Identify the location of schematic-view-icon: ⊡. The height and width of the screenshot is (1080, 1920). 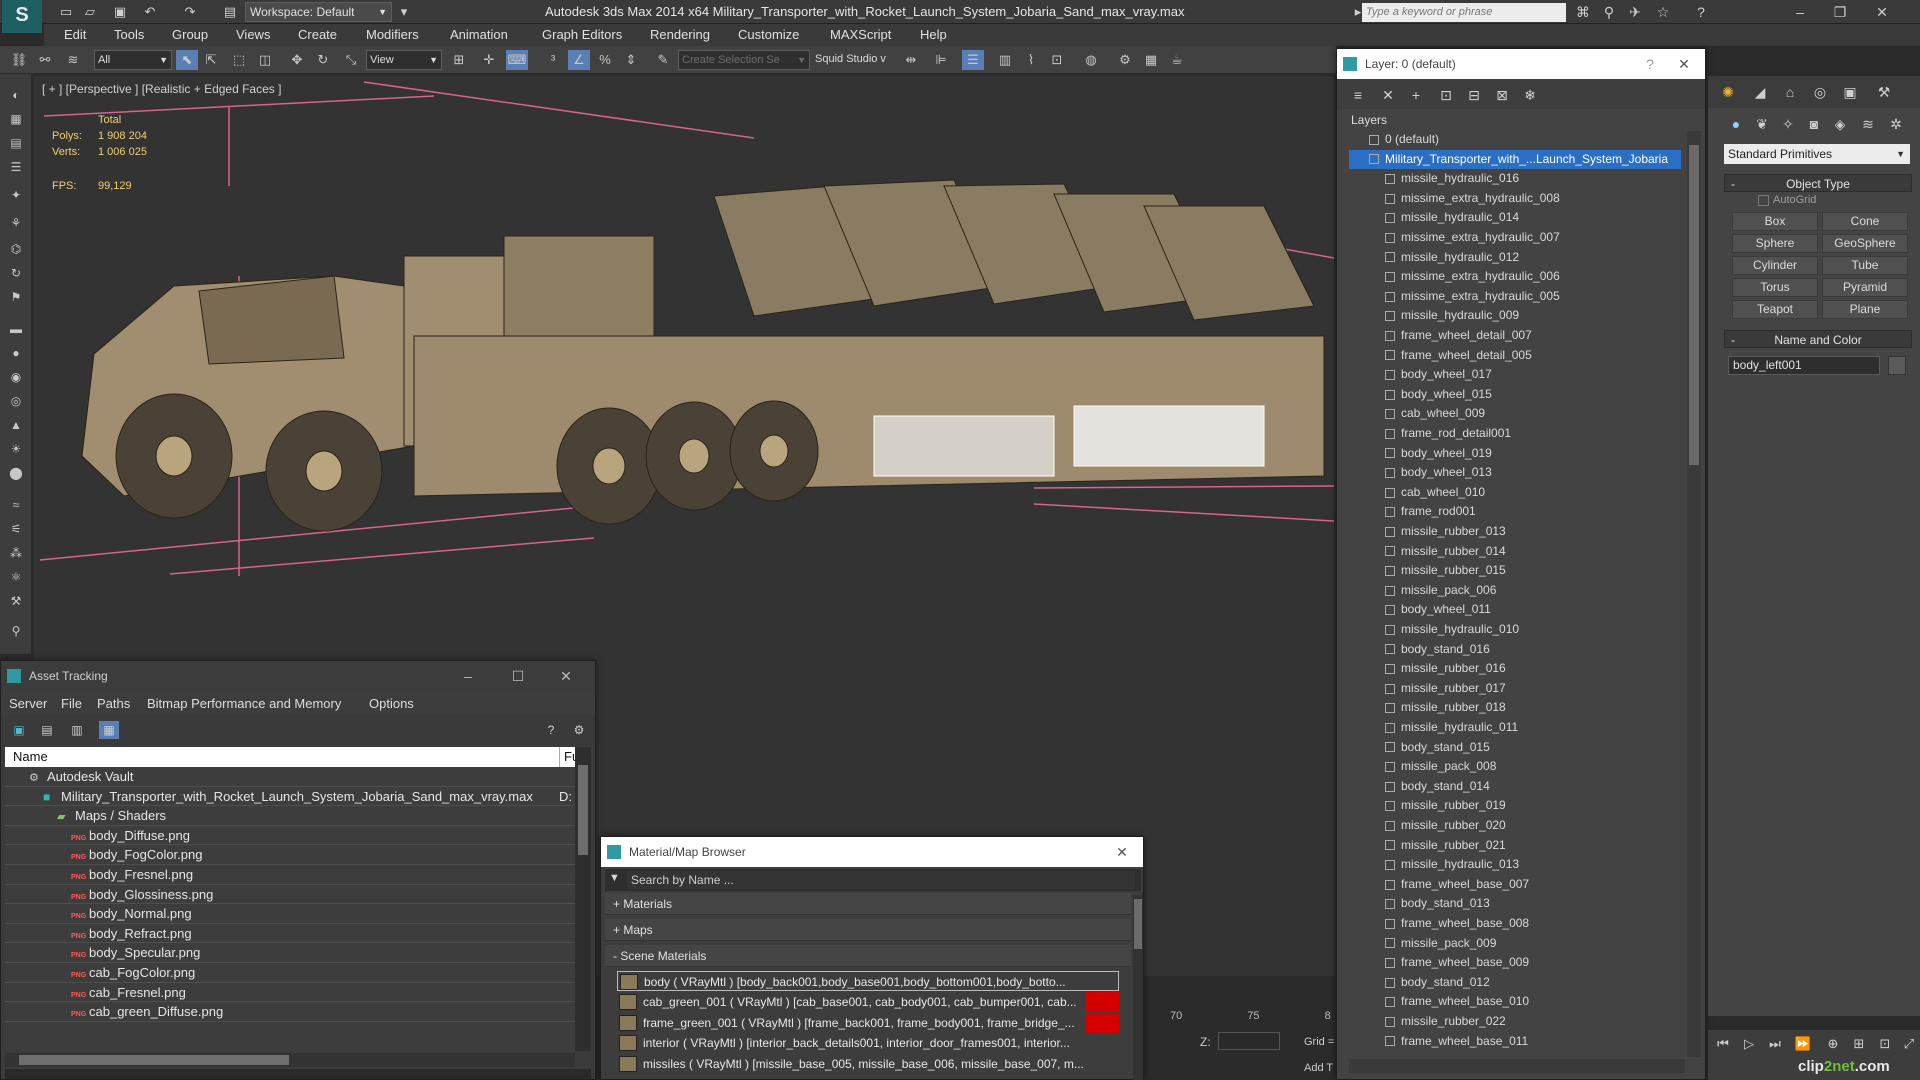
(1057, 60).